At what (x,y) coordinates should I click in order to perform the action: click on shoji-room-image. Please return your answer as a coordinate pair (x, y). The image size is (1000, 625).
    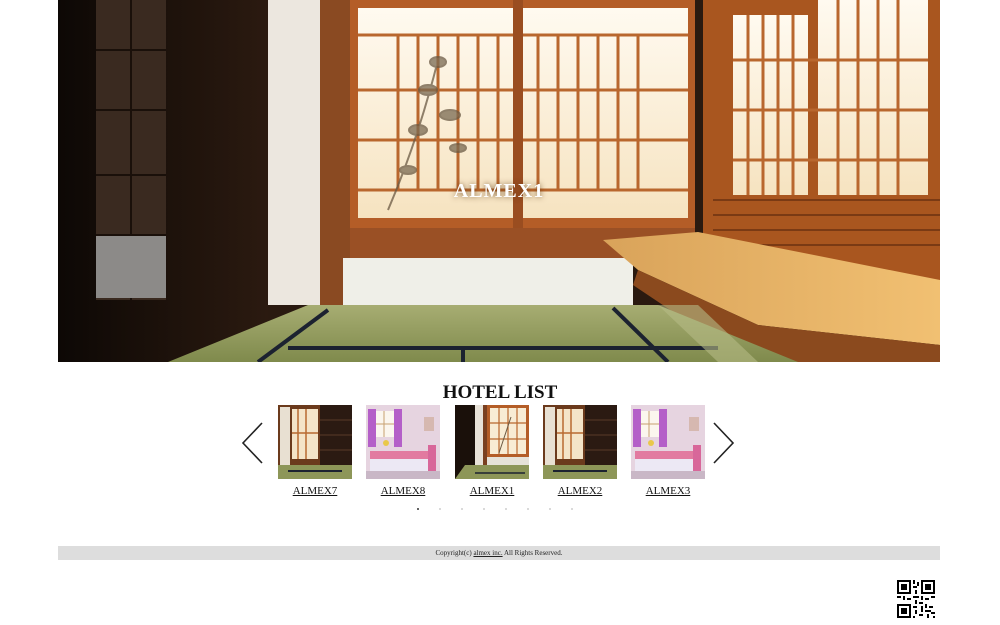
    Looking at the image, I should click on (492, 442).